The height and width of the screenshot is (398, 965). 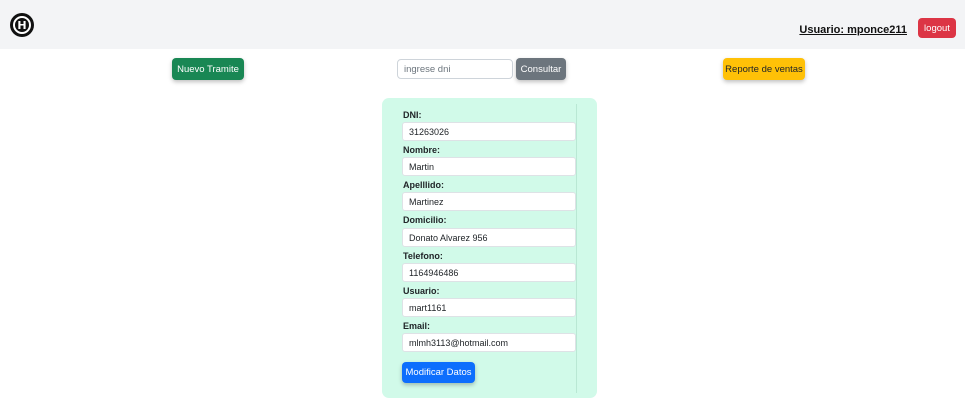 What do you see at coordinates (421, 291) in the screenshot?
I see `usuario-label: Usuario:` at bounding box center [421, 291].